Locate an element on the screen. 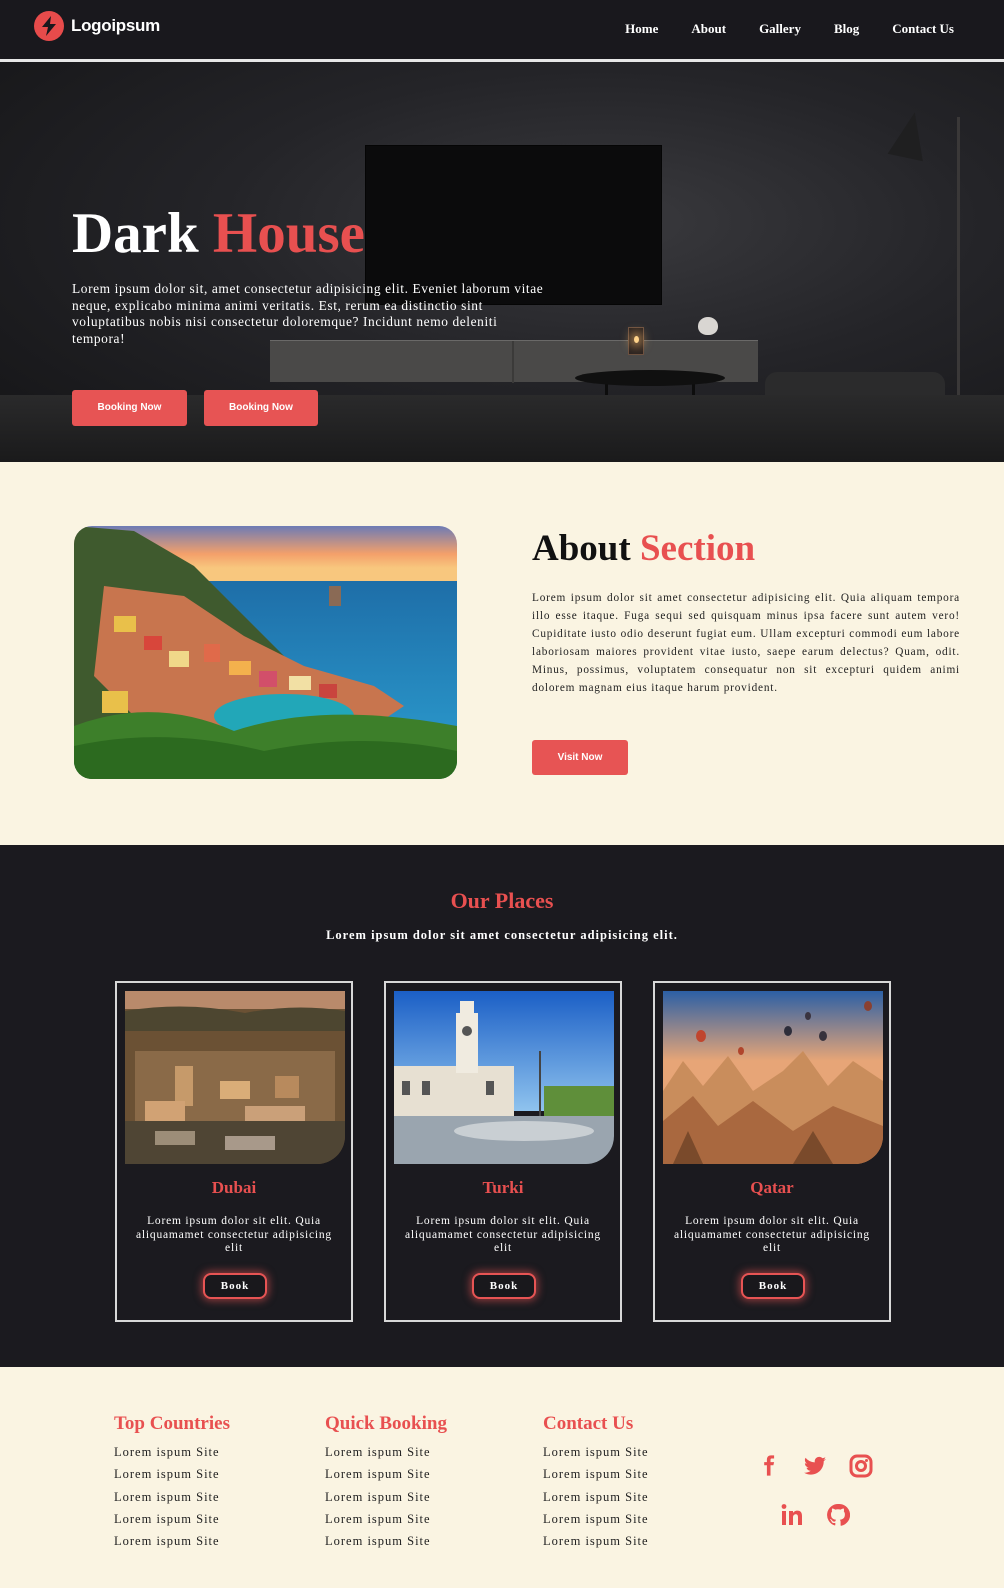 The image size is (1004, 1588). footer-heading: Contact Us is located at coordinates (588, 1423).